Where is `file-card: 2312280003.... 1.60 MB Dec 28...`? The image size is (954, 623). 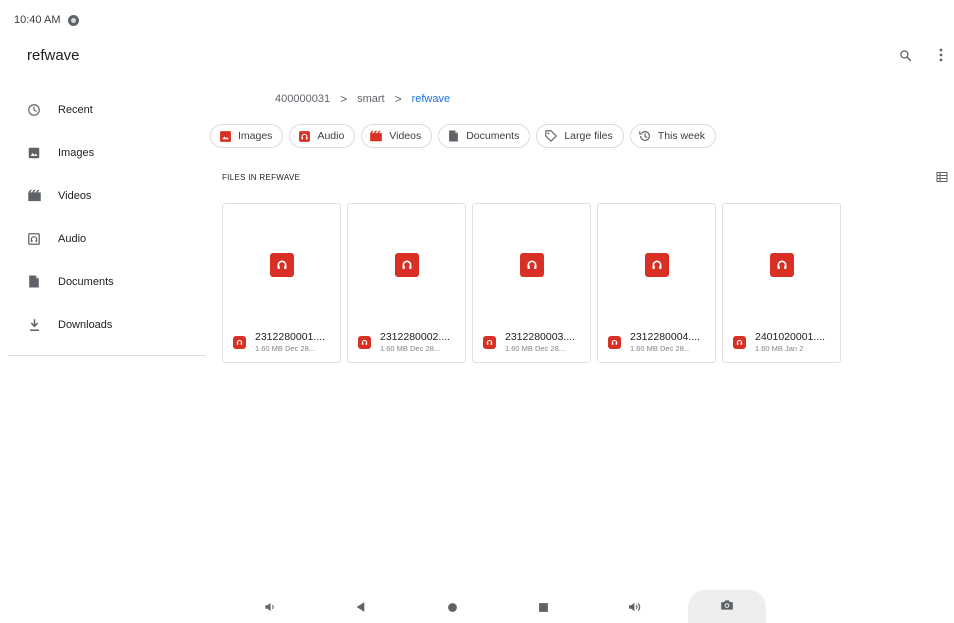 file-card: 2312280003.... 1.60 MB Dec 28... is located at coordinates (531, 283).